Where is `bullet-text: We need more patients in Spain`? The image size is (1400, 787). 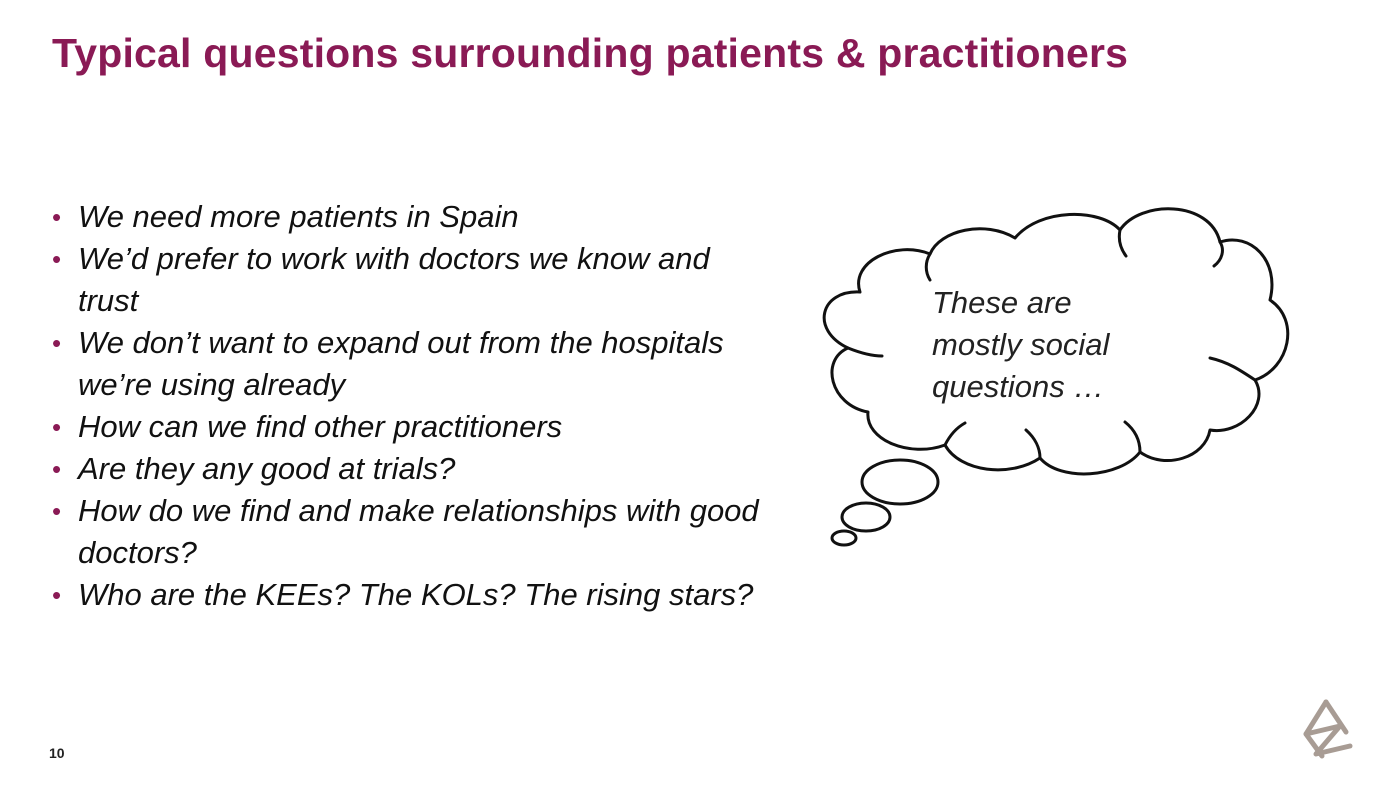 bullet-text: We need more patients in Spain is located at coordinates (298, 216).